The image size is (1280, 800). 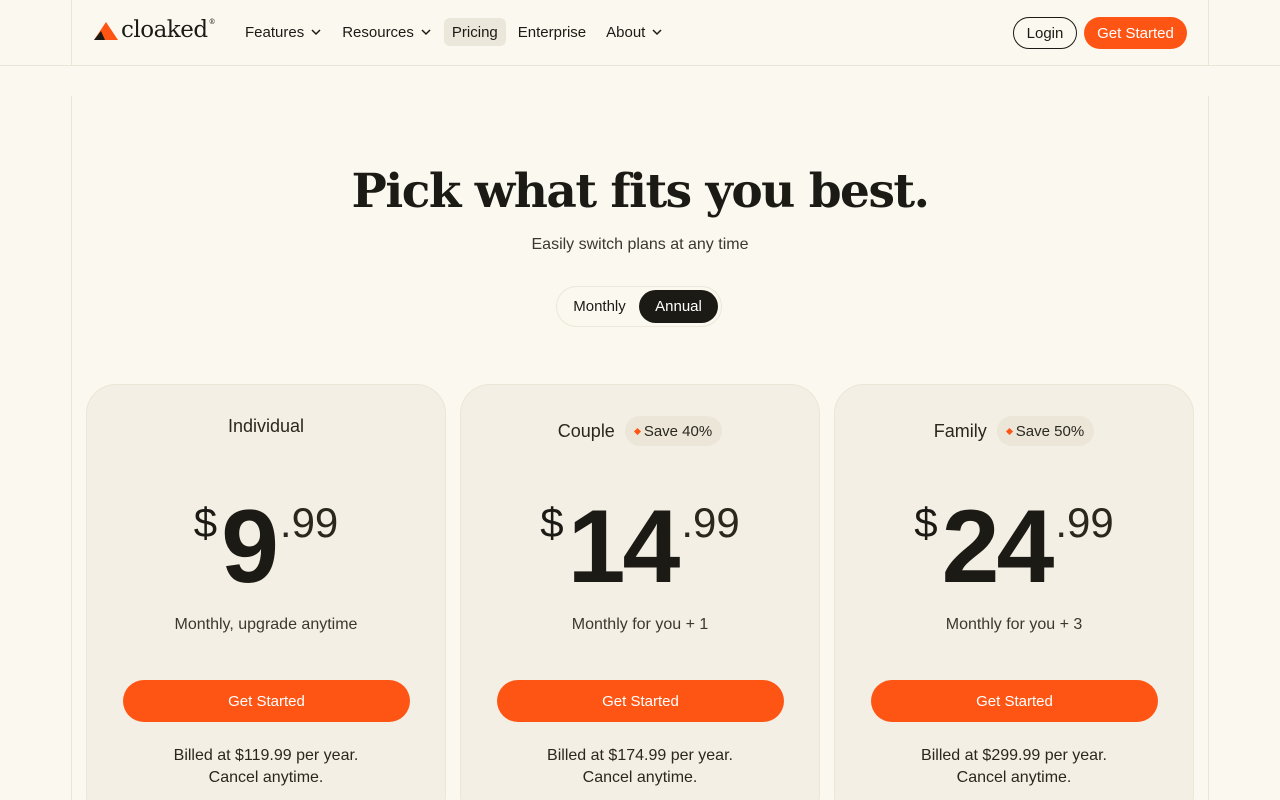 I want to click on billing-amount: Billed at $299.99 per year., so click(x=1014, y=755).